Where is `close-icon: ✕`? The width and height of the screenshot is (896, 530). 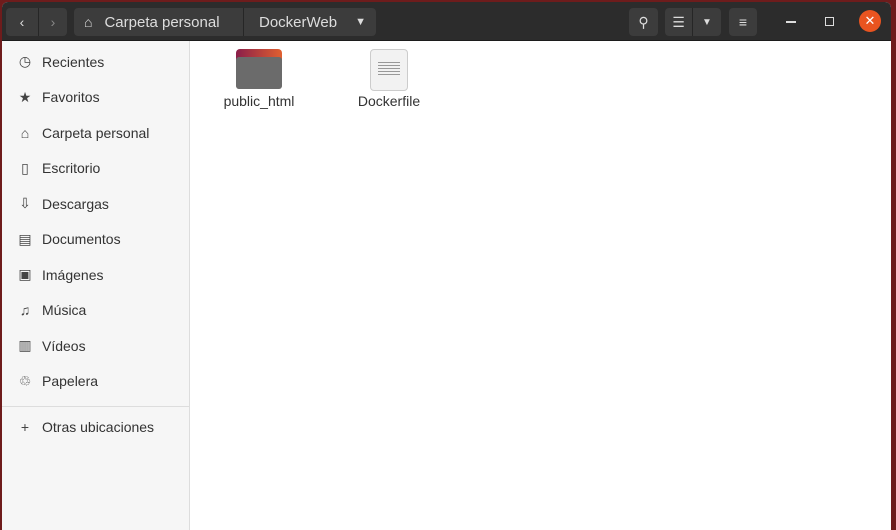 close-icon: ✕ is located at coordinates (870, 20).